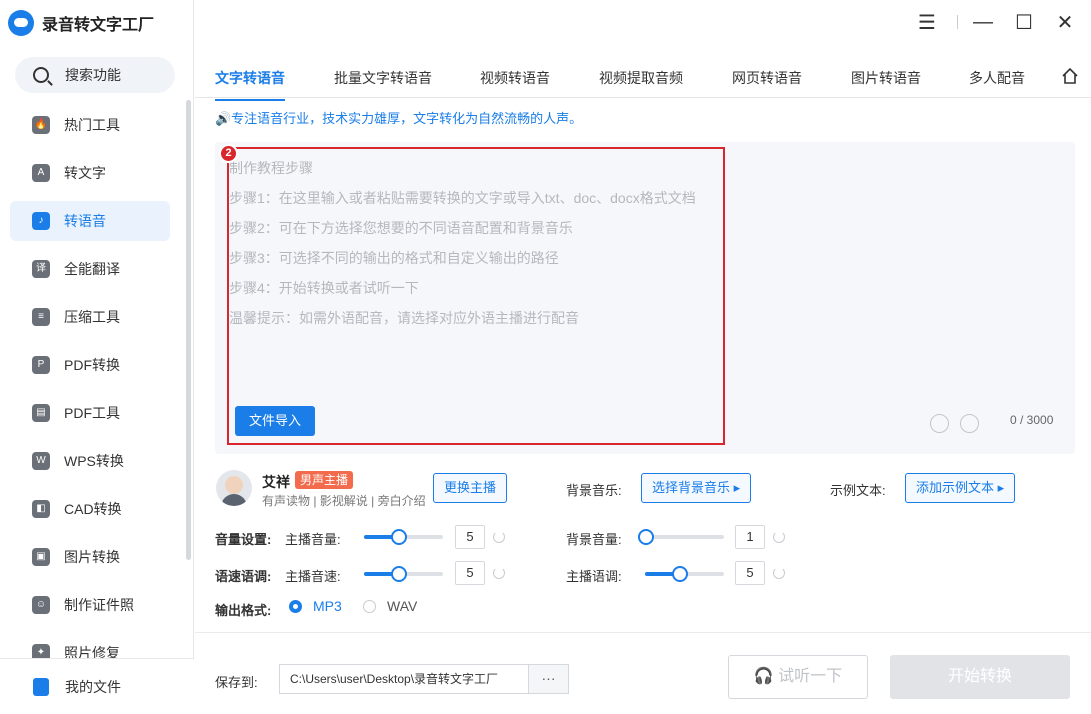  Describe the element at coordinates (327, 606) in the screenshot. I see `mp3-radio-label: MP3` at that location.